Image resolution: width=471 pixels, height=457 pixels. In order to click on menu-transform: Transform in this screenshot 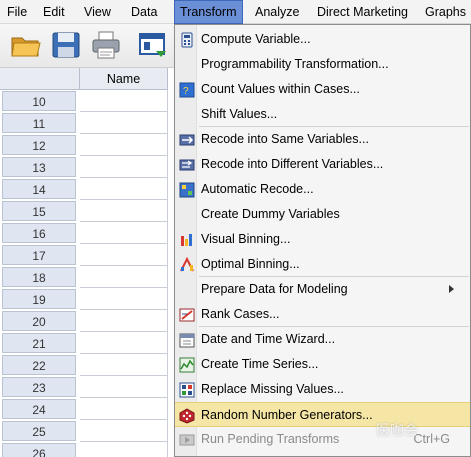, I will do `click(208, 12)`.